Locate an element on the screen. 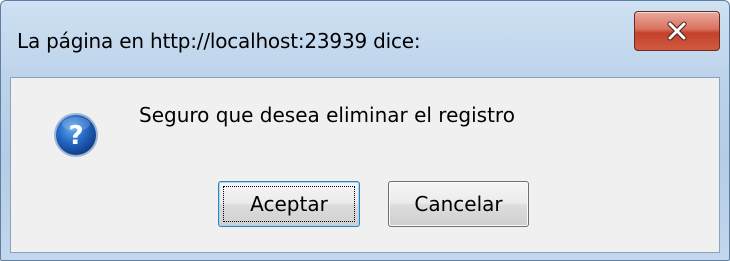 This screenshot has width=730, height=261. dialog-message: Seguro que desea eliminar el registro is located at coordinates (327, 115).